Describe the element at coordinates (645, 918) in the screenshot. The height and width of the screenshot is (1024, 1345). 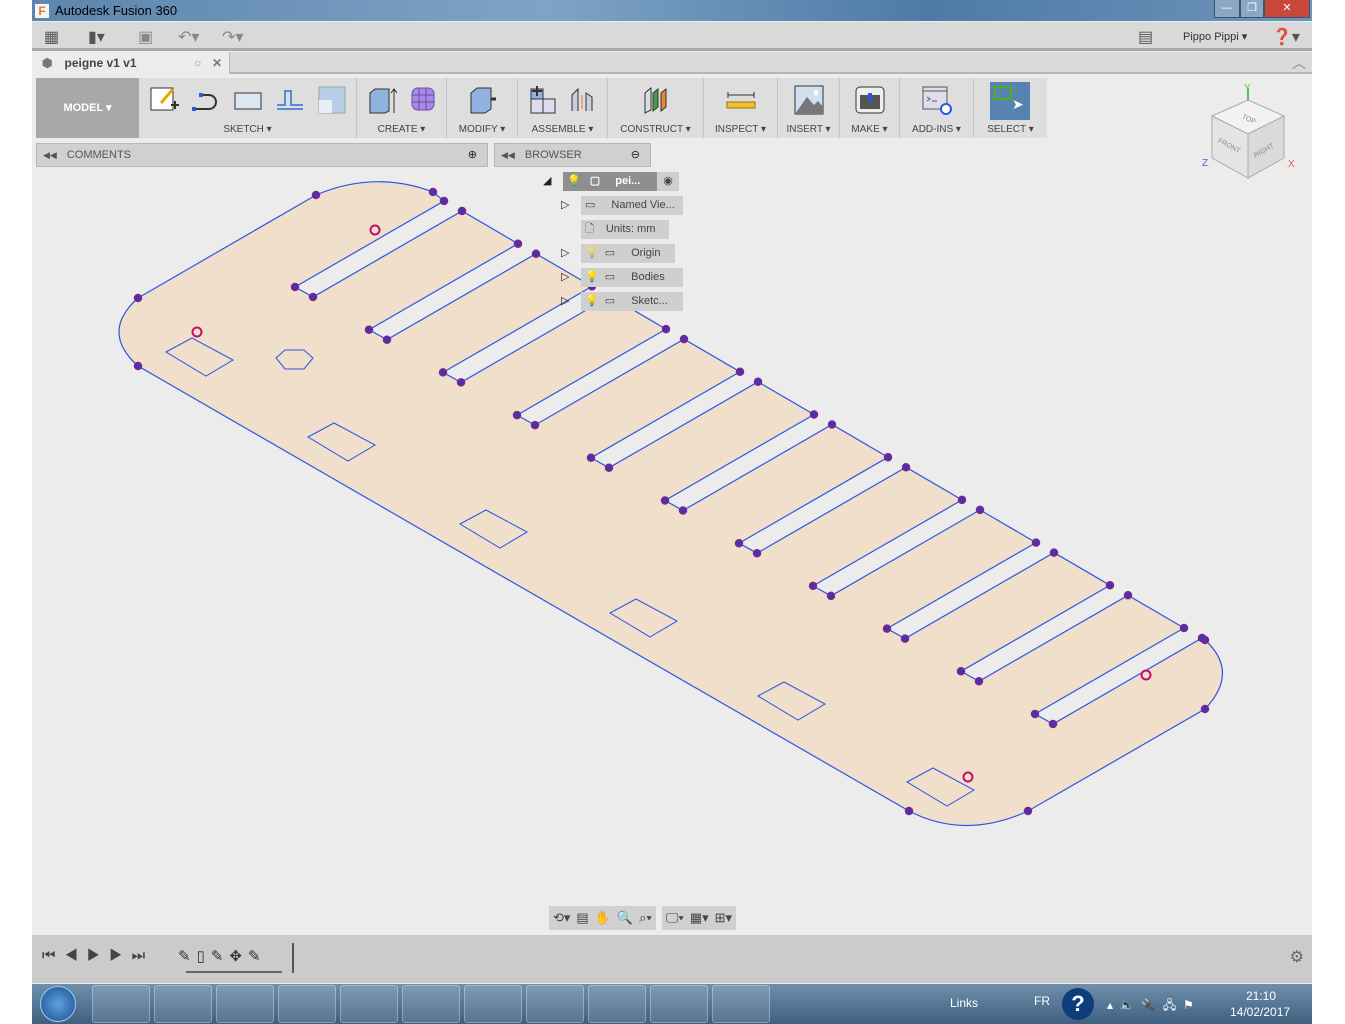
I see `zoom-window-icon: ⌕▾` at that location.